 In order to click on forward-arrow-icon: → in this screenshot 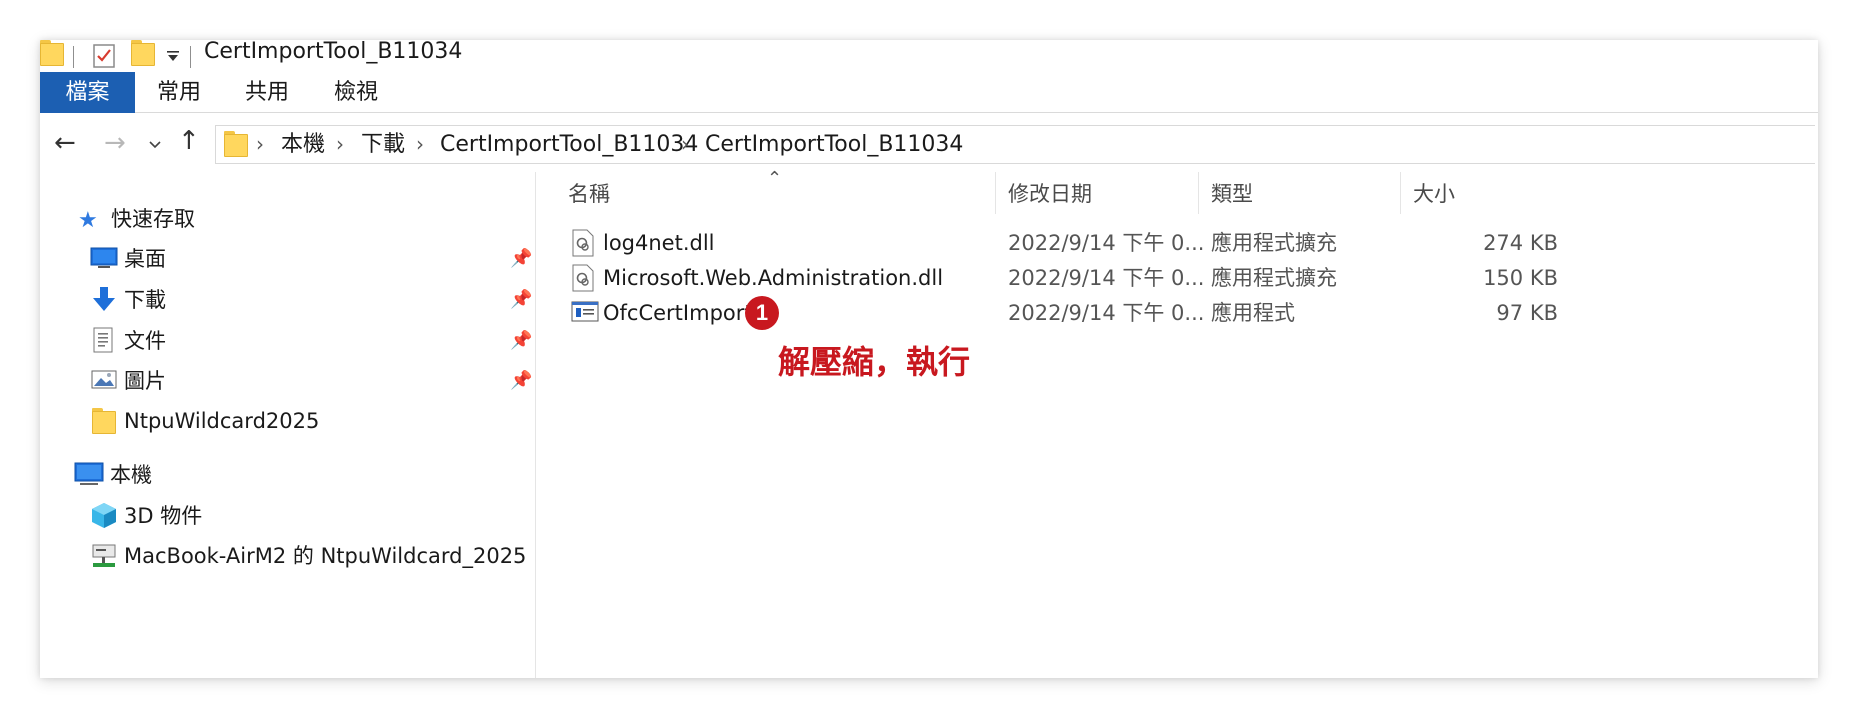, I will do `click(115, 143)`.